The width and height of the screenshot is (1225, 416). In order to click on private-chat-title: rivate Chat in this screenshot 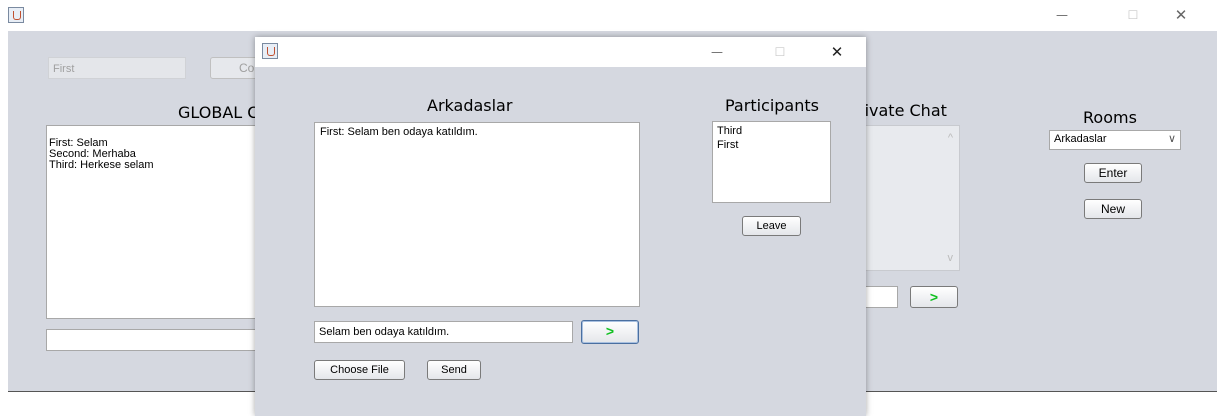, I will do `click(902, 110)`.